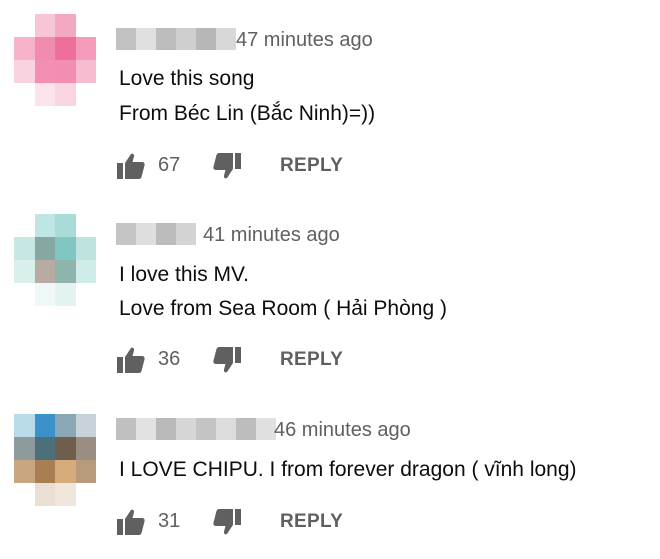 Image resolution: width=660 pixels, height=559 pixels. Describe the element at coordinates (271, 235) in the screenshot. I see `comment-timestamp: 41 minutes ago` at that location.